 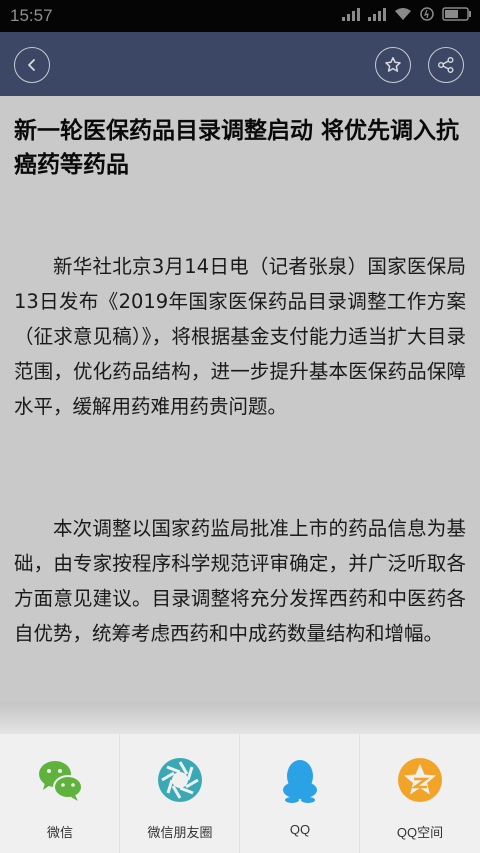 I want to click on battery-icon, so click(x=456, y=14).